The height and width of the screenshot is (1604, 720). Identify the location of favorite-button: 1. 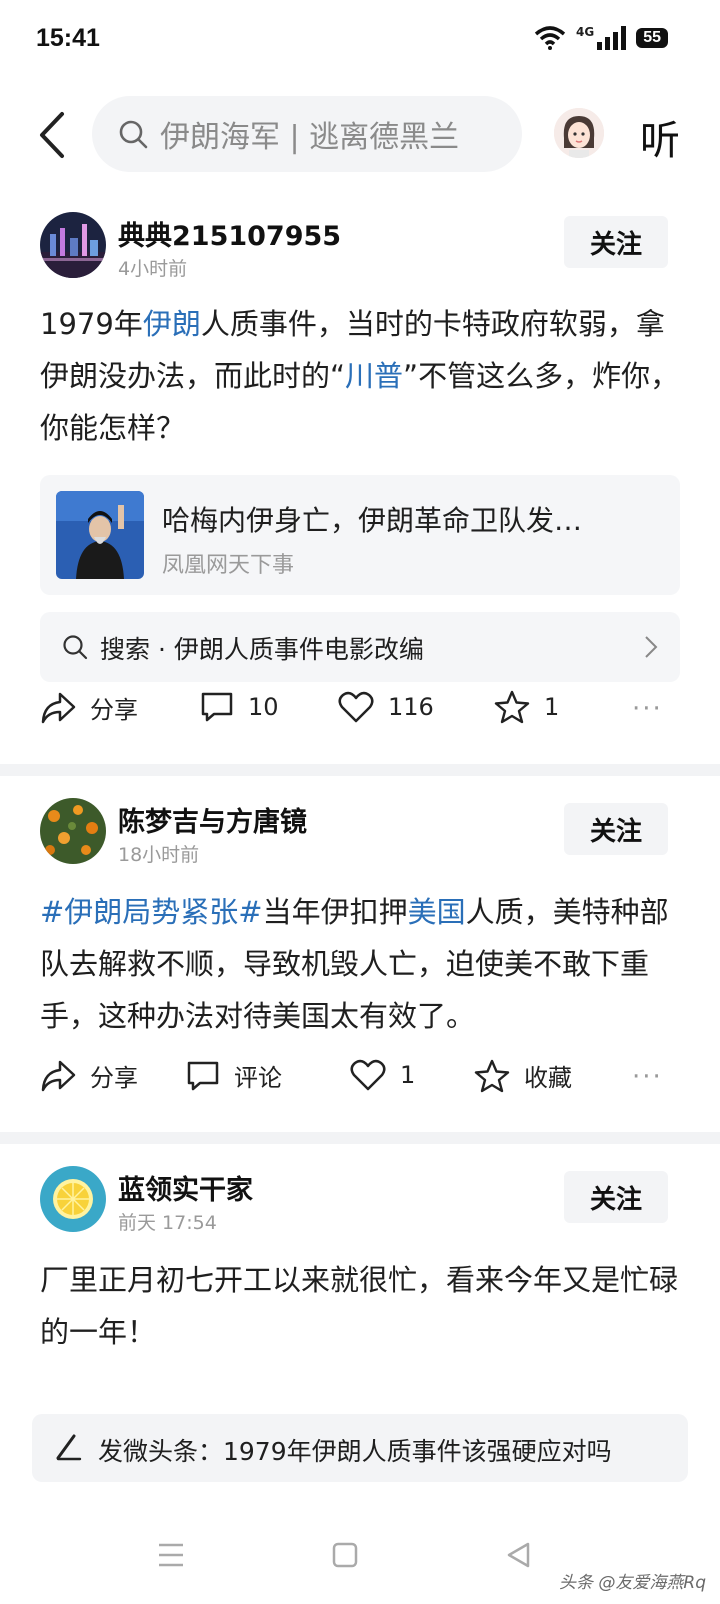
(526, 707).